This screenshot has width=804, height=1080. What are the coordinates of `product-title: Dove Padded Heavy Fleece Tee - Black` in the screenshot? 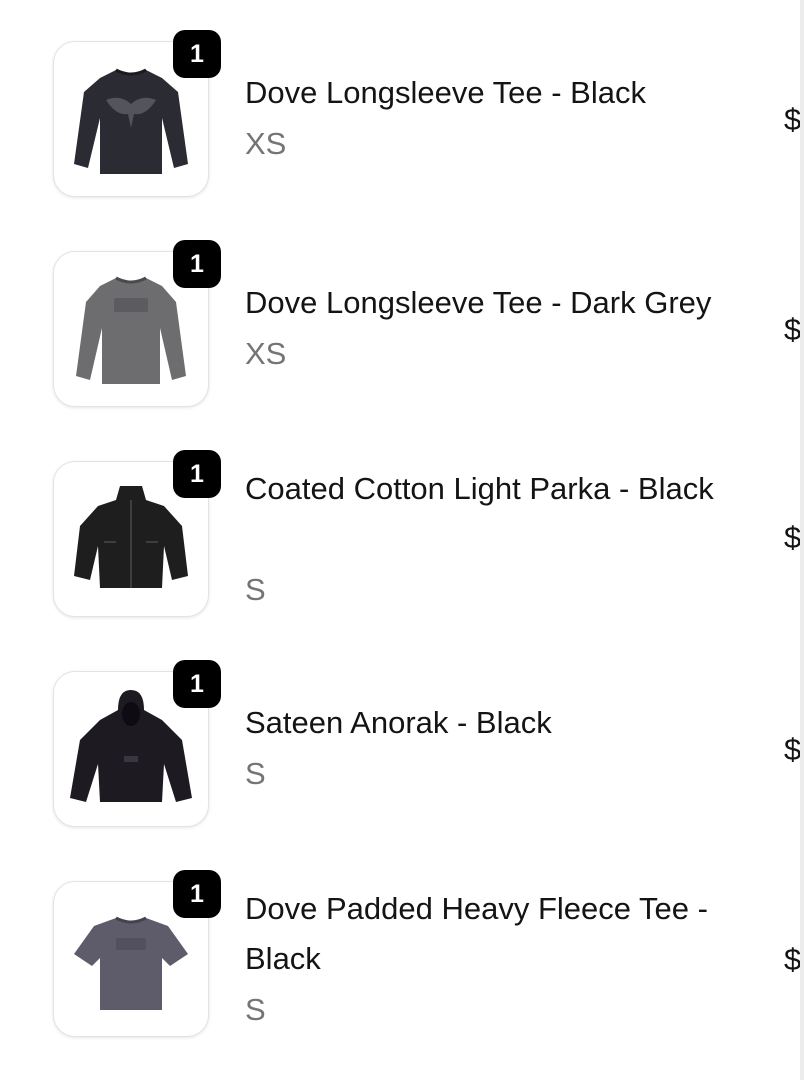 It's located at (505, 934).